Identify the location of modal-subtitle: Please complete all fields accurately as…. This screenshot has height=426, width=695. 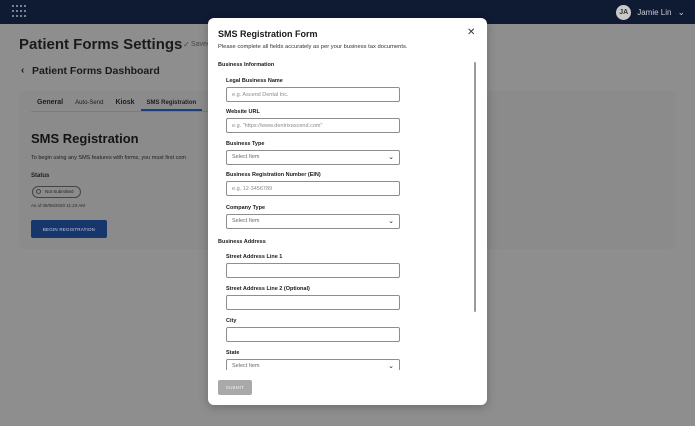
(313, 47).